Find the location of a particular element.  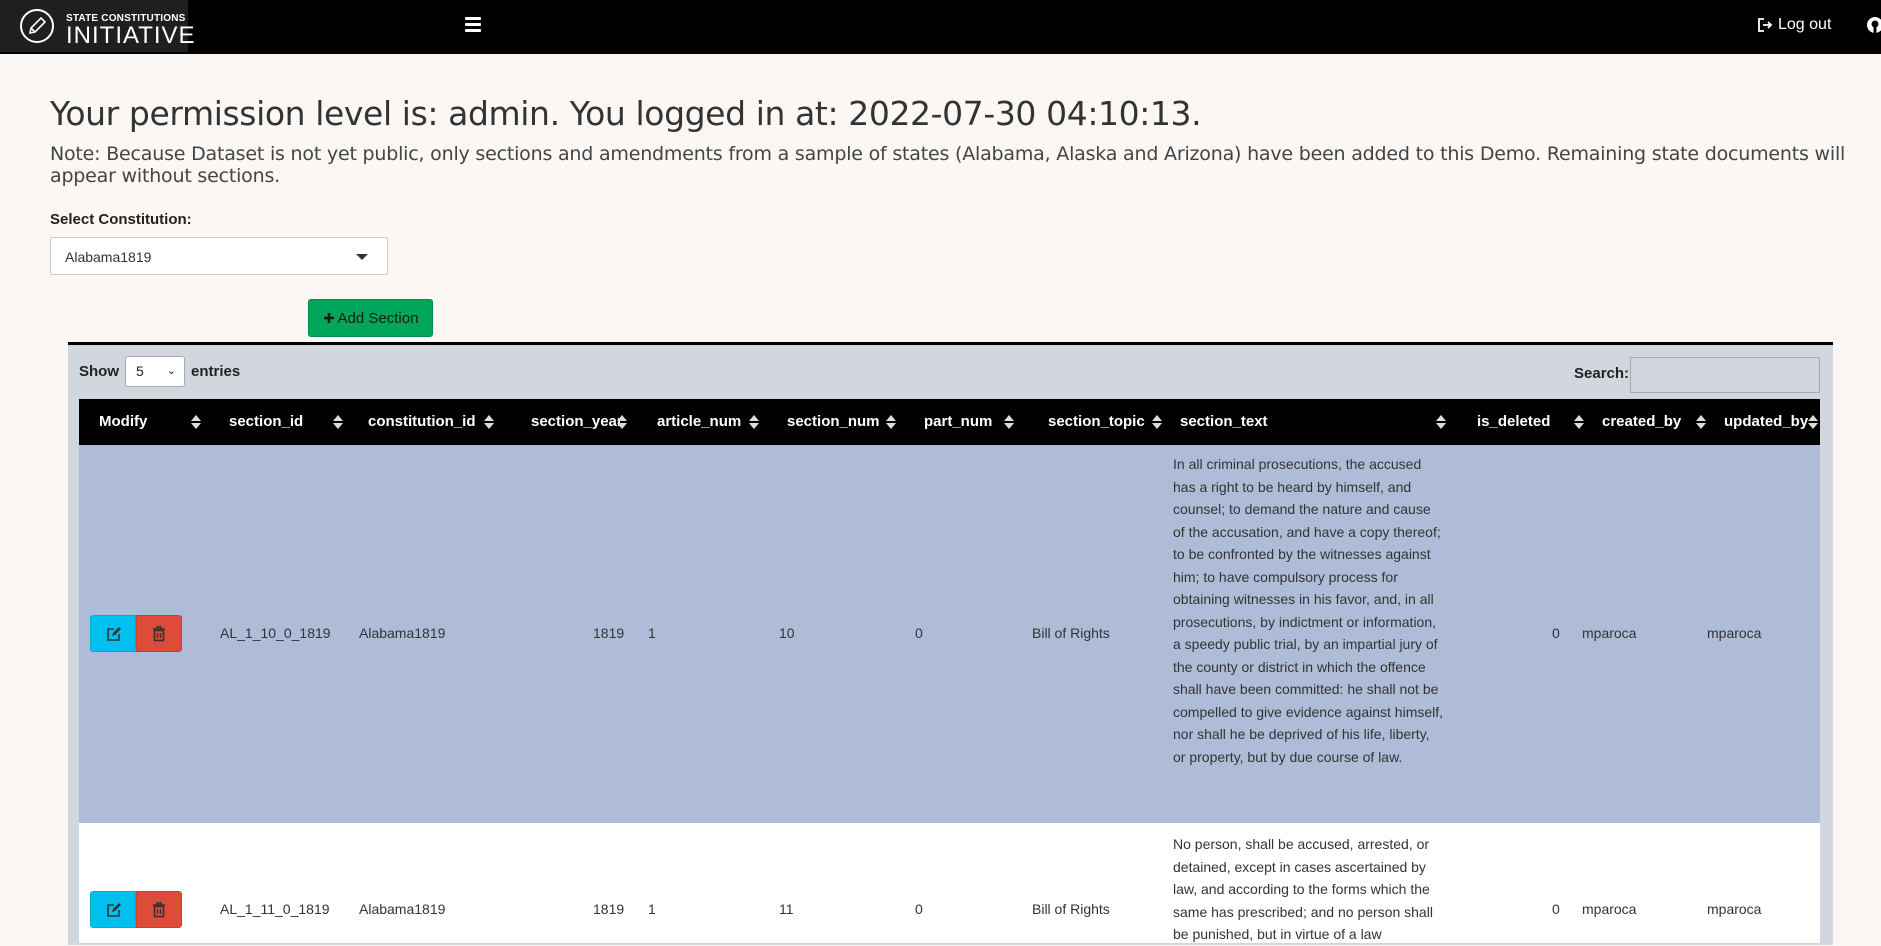

hamburger-menu-icon is located at coordinates (473, 26).